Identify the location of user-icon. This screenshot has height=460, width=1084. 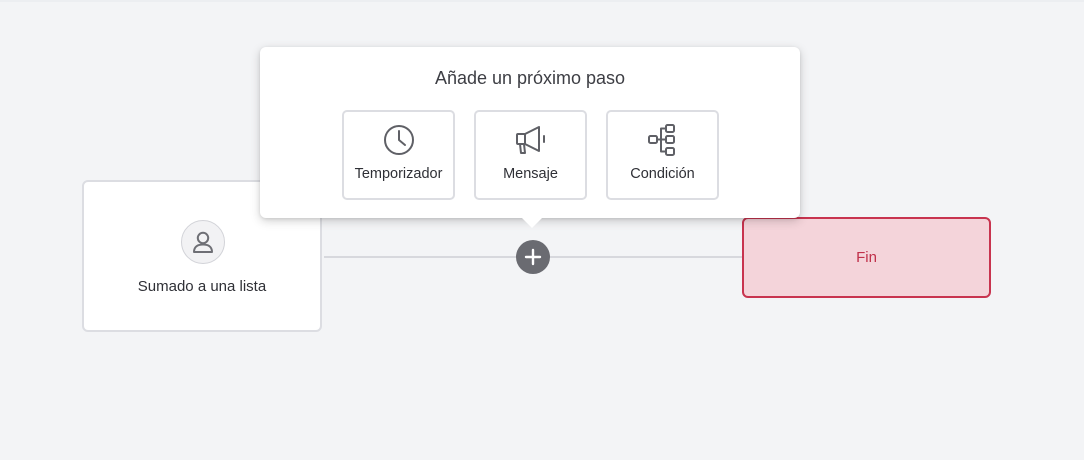
(203, 242).